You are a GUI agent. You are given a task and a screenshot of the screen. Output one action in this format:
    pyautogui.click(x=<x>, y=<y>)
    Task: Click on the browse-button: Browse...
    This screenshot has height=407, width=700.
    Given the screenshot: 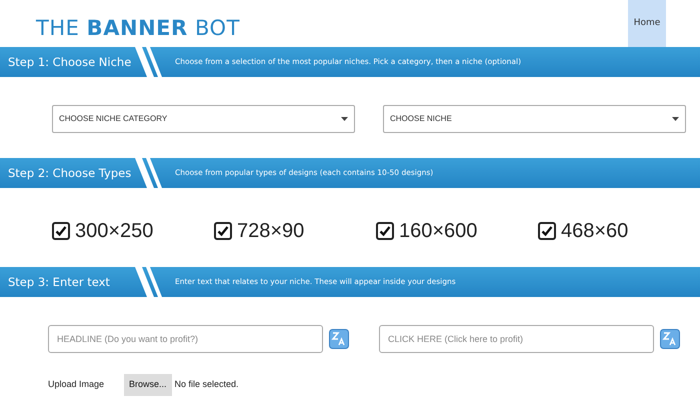 What is the action you would take?
    pyautogui.click(x=148, y=385)
    